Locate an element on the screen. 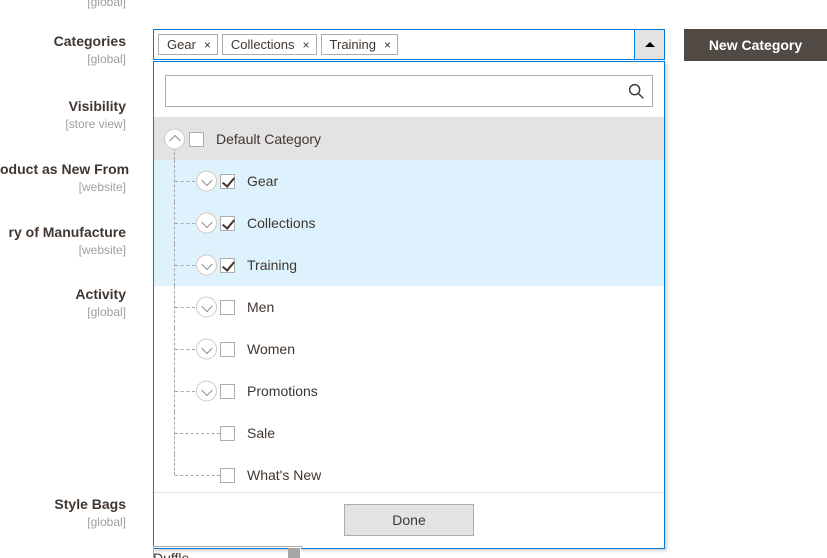 Image resolution: width=827 pixels, height=558 pixels. category-tree-row: Collections is located at coordinates (409, 223).